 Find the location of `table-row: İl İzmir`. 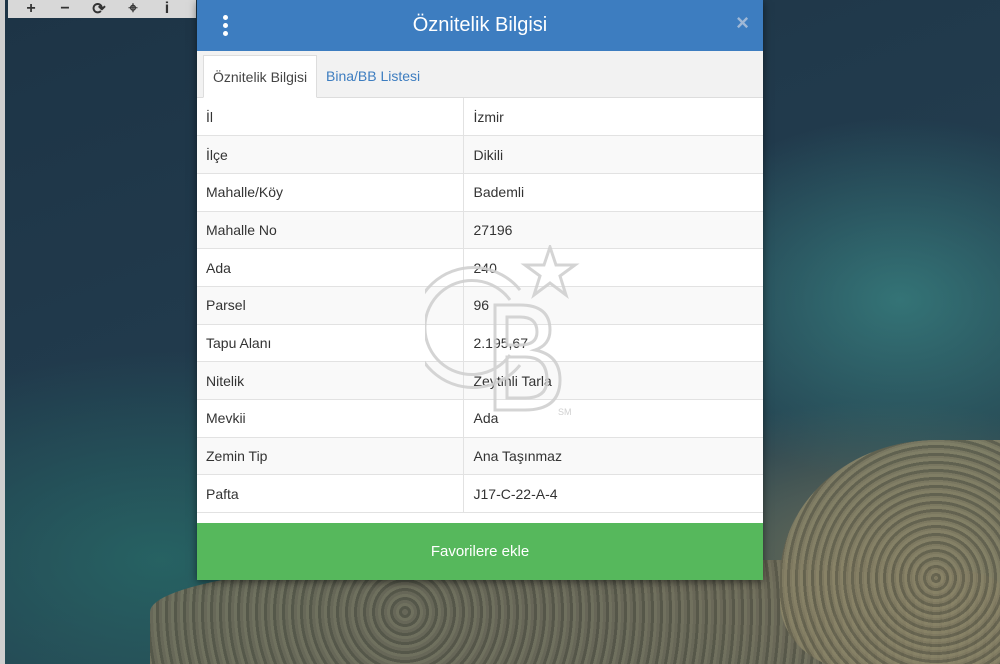

table-row: İl İzmir is located at coordinates (480, 117).